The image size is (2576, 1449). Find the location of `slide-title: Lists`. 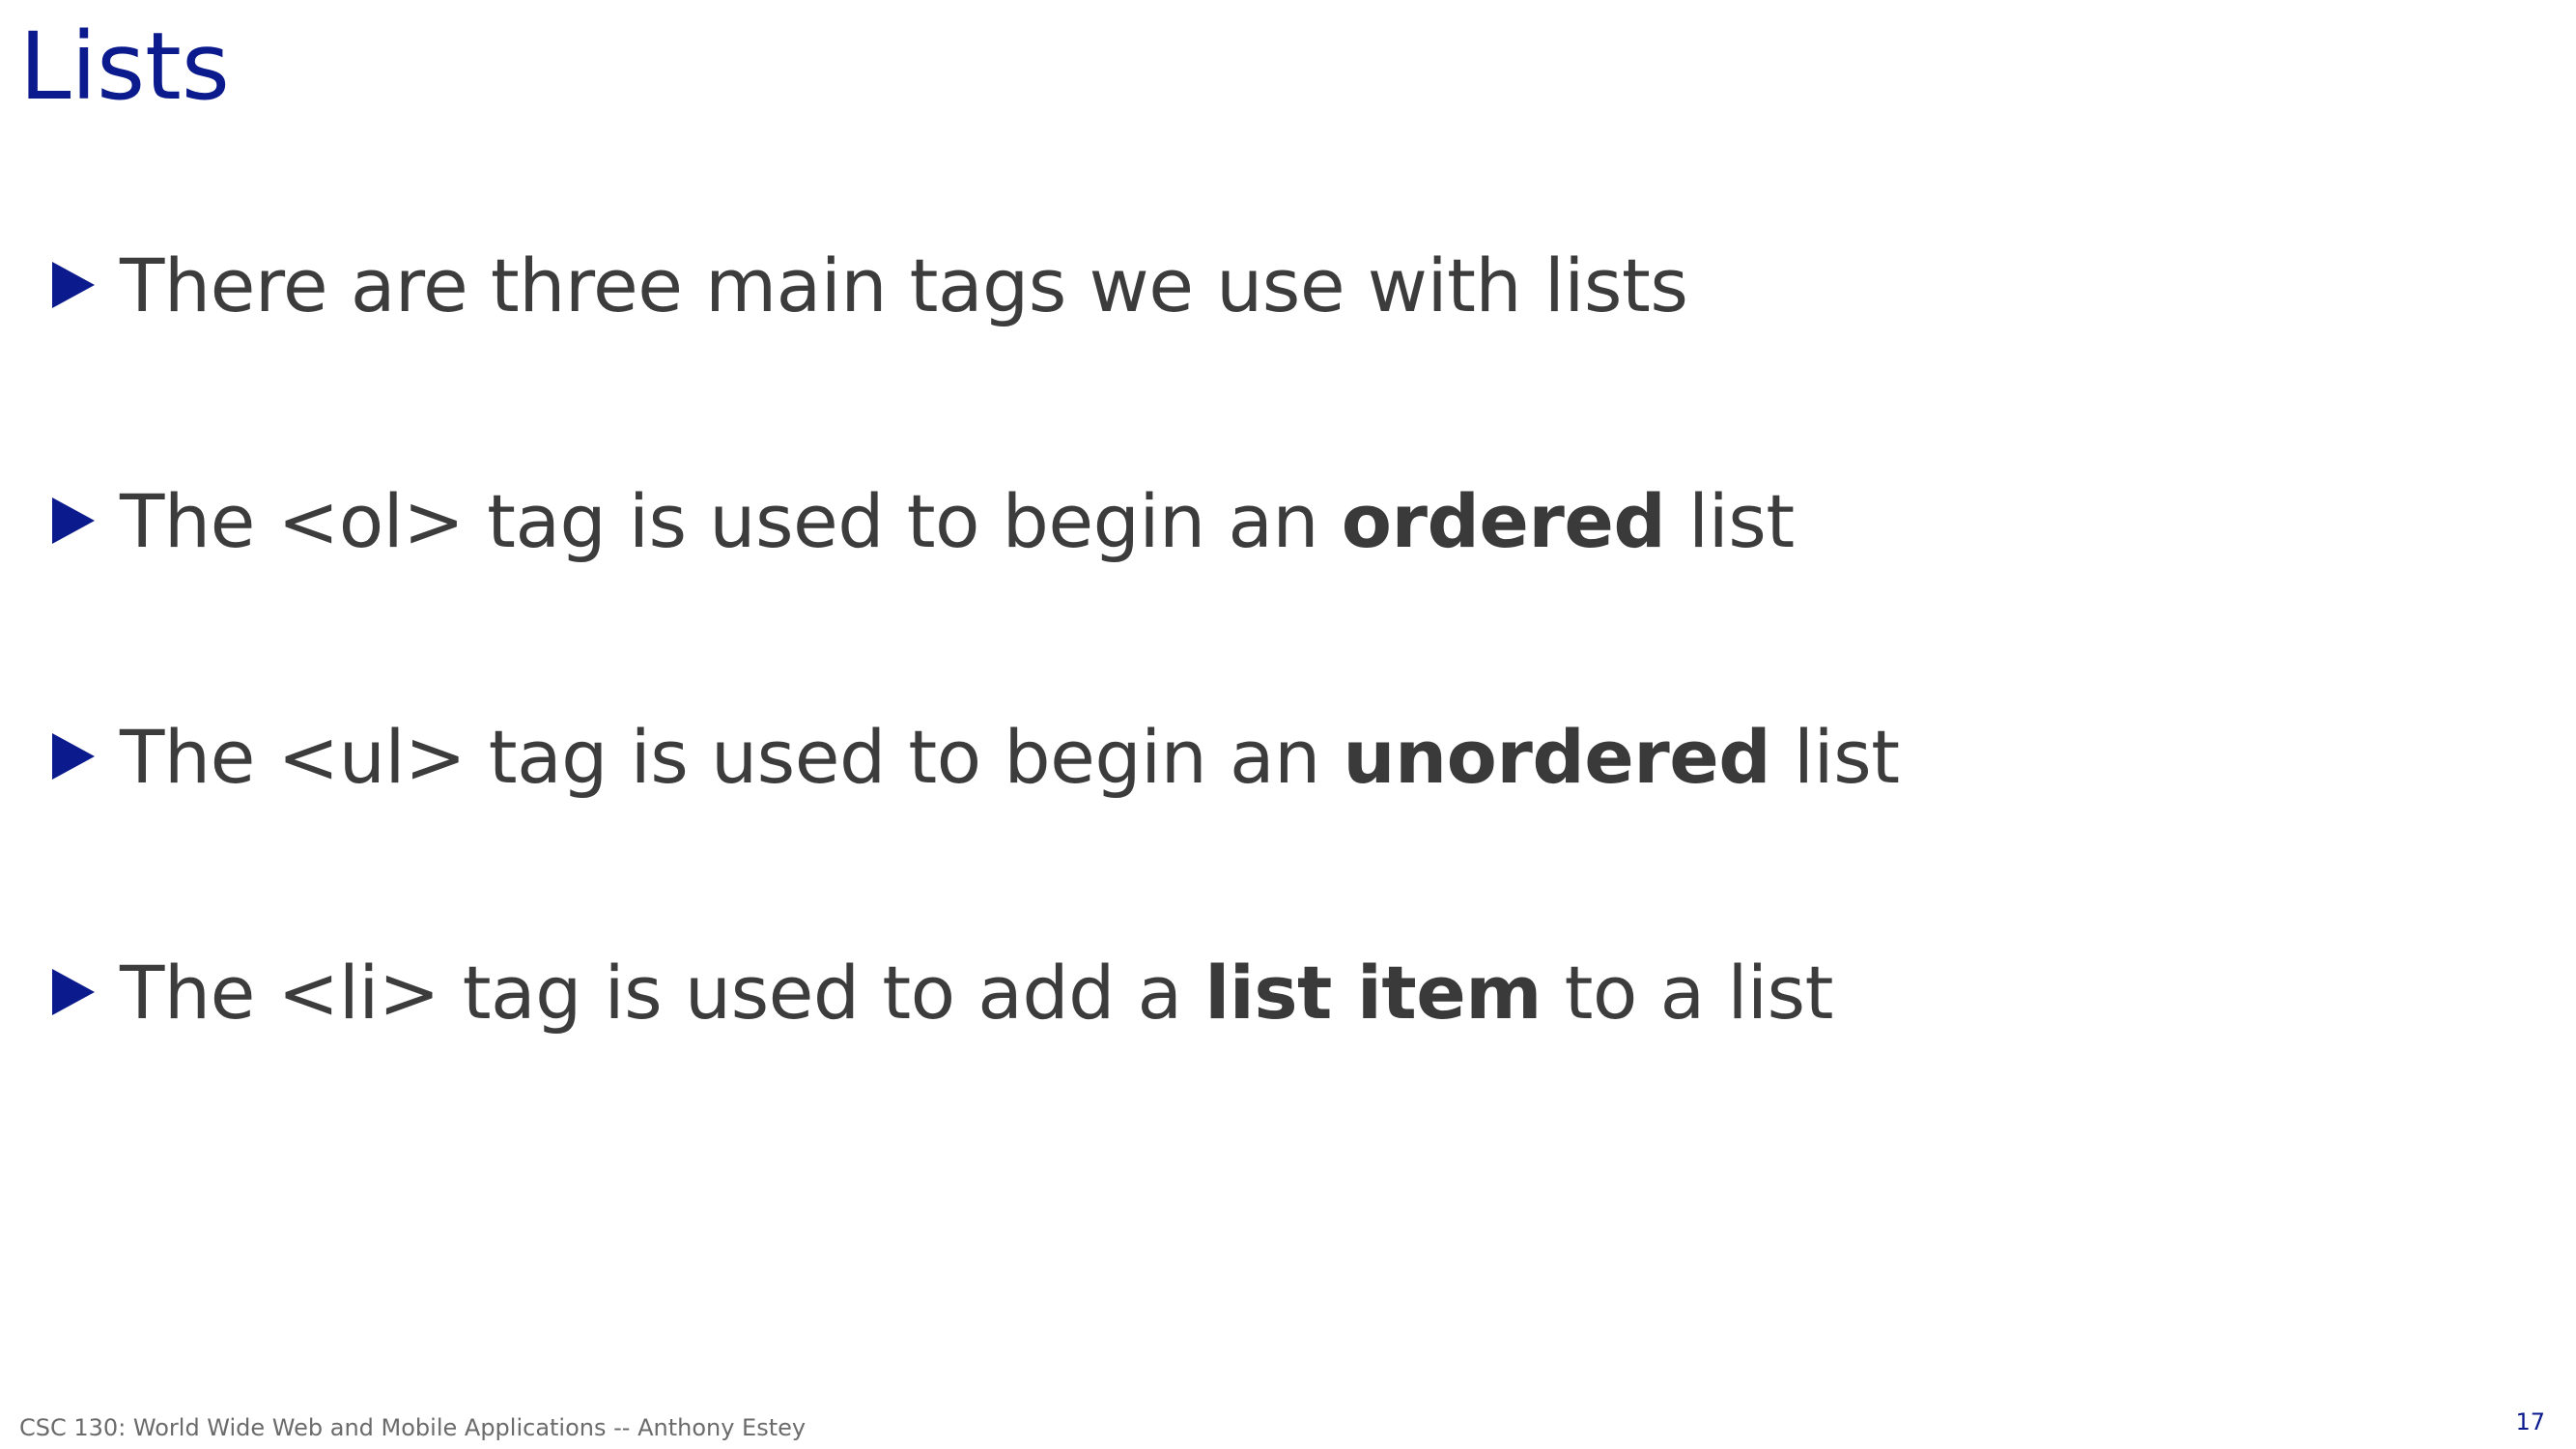

slide-title: Lists is located at coordinates (125, 67).